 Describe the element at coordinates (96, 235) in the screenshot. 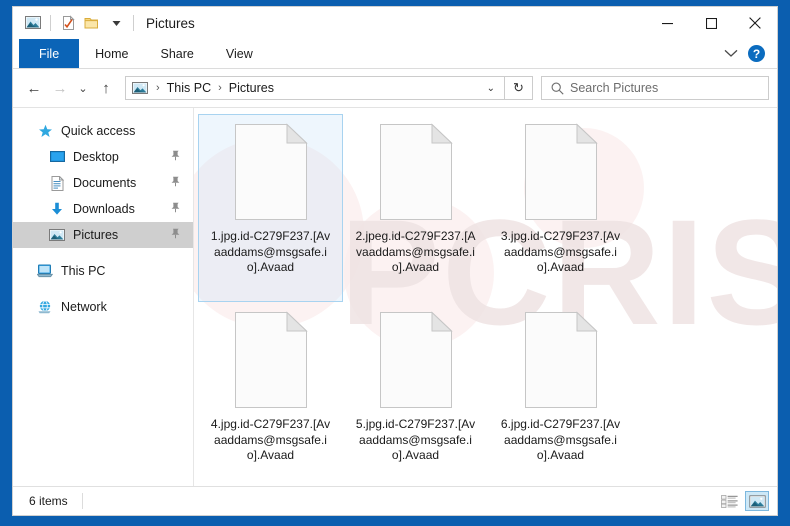

I see `sidebar-label-pictures: Pictures` at that location.